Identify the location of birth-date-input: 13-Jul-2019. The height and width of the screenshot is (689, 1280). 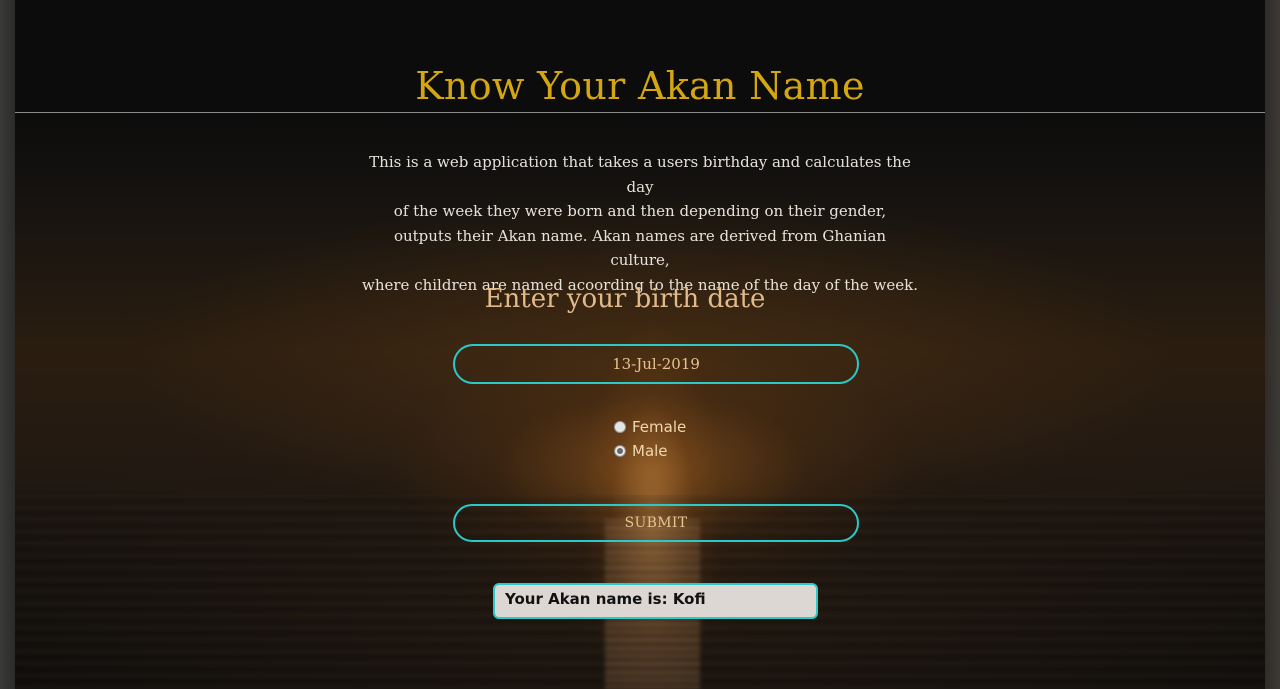
(656, 364).